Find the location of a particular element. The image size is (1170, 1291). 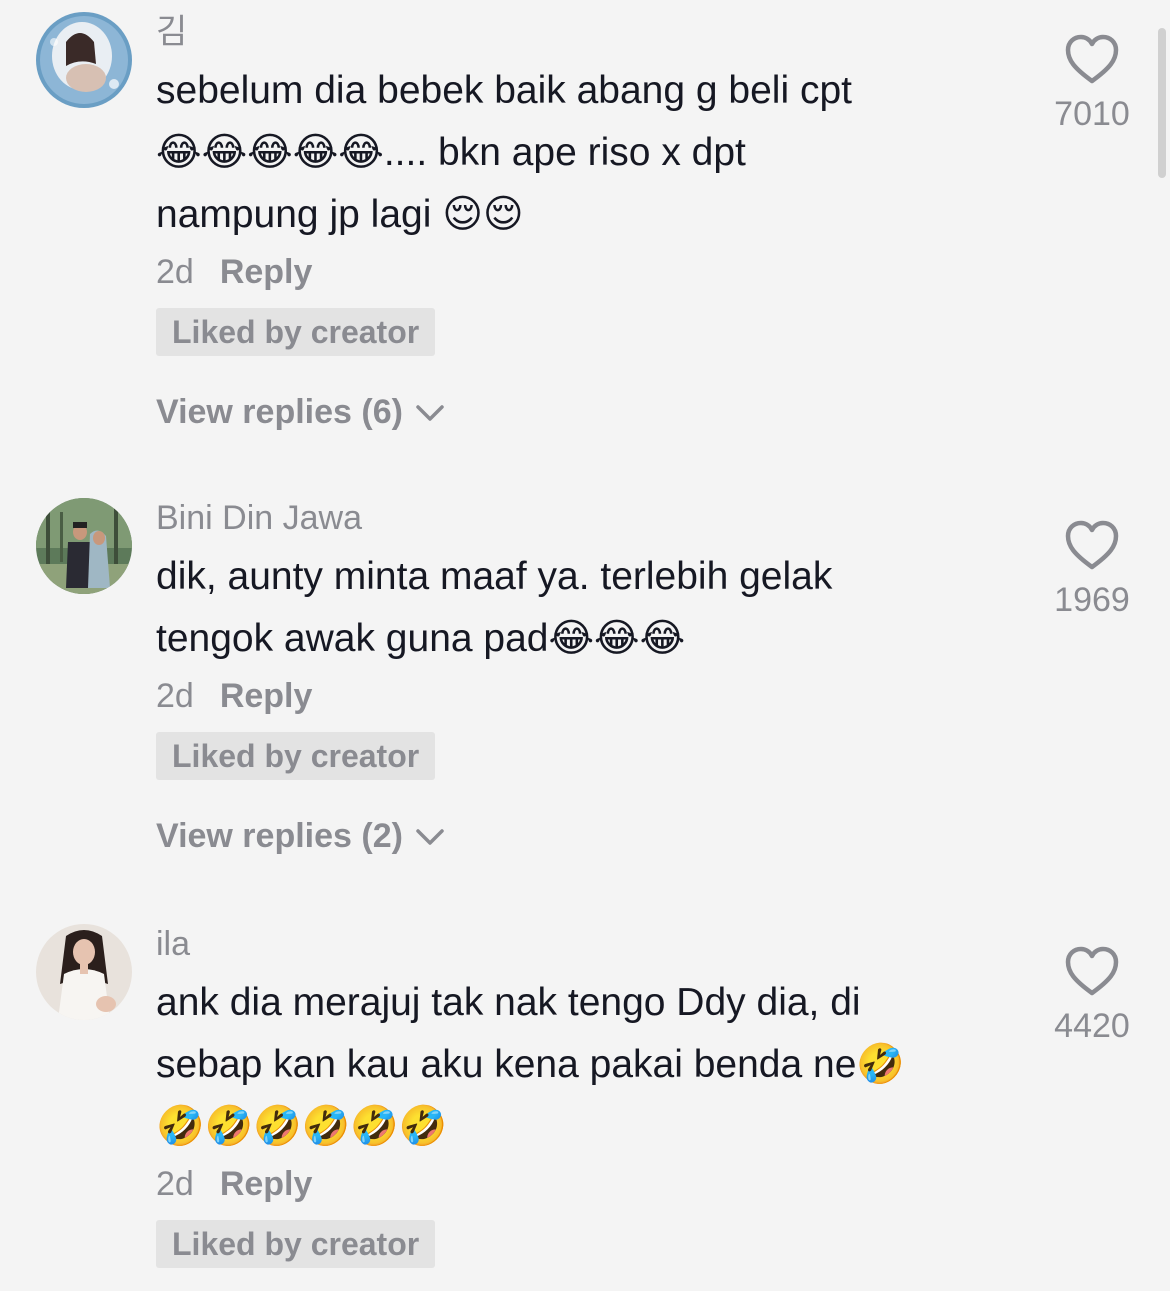

comment-username: 김 is located at coordinates (591, 32).